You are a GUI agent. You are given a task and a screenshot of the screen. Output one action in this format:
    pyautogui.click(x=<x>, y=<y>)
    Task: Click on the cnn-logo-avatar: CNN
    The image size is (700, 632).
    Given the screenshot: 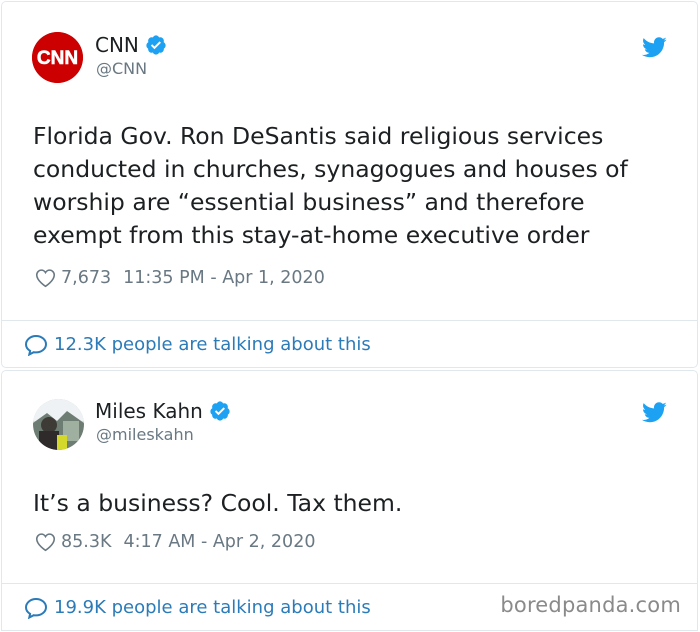 What is the action you would take?
    pyautogui.click(x=57, y=57)
    